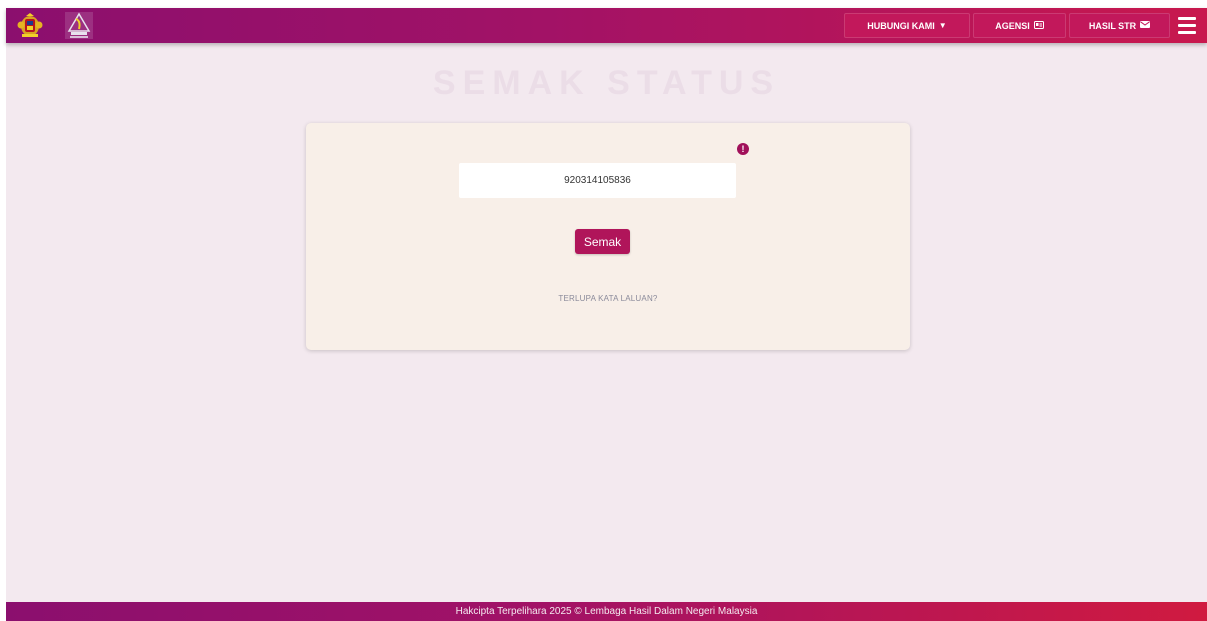  Describe the element at coordinates (743, 149) in the screenshot. I see `exclamation-circle-icon: !` at that location.